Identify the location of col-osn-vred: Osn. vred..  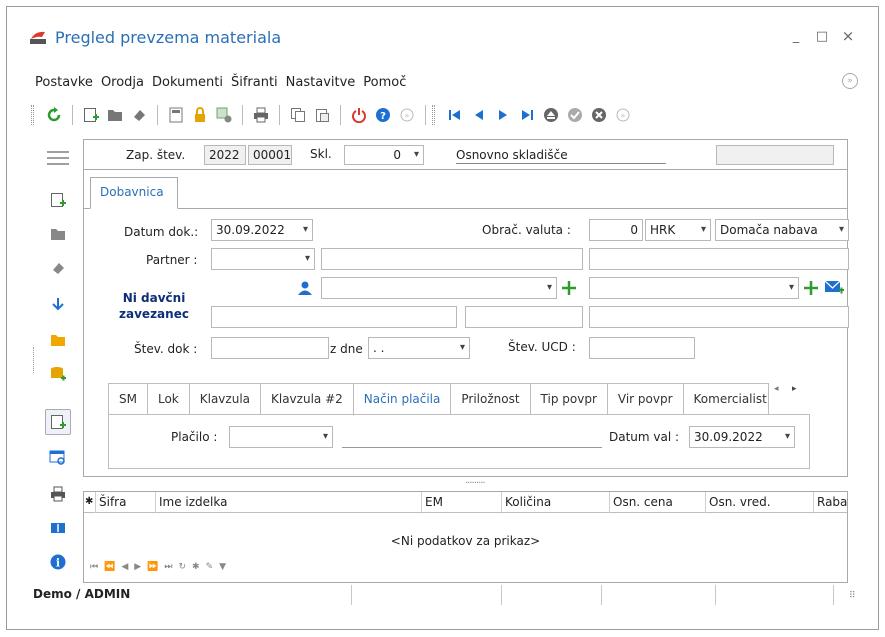
(760, 502).